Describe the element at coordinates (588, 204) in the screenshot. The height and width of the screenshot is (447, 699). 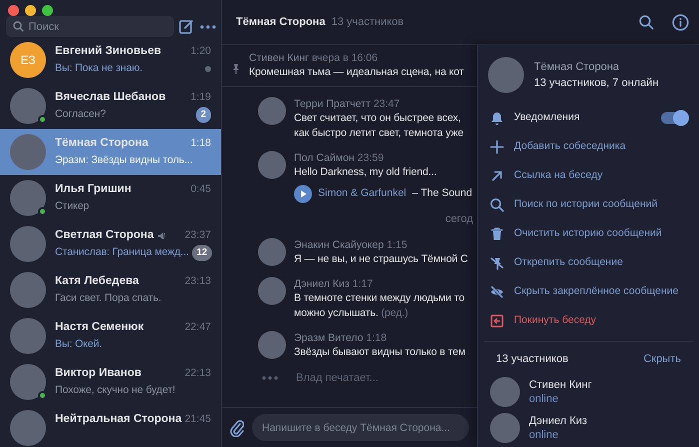
I see `menu-item: Поиск по истории сообщений` at that location.